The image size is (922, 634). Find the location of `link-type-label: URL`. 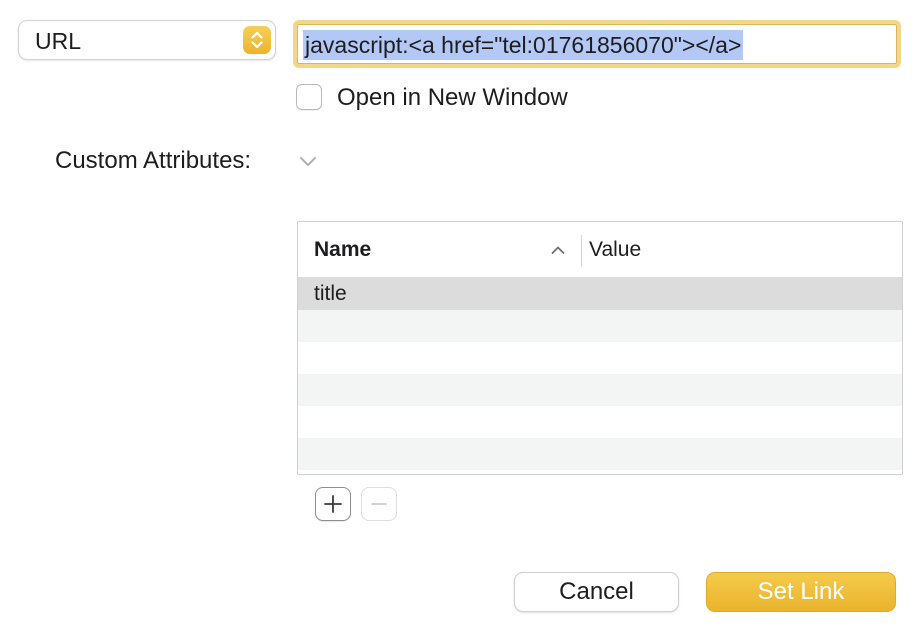

link-type-label: URL is located at coordinates (58, 41).